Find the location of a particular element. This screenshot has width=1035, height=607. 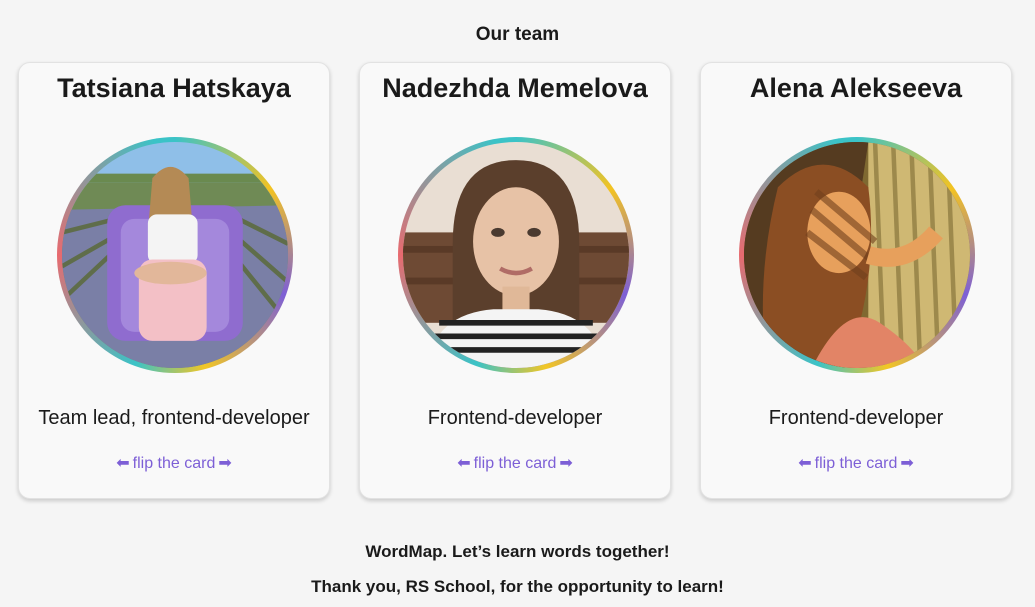

section-title: Our team is located at coordinates (517, 34).